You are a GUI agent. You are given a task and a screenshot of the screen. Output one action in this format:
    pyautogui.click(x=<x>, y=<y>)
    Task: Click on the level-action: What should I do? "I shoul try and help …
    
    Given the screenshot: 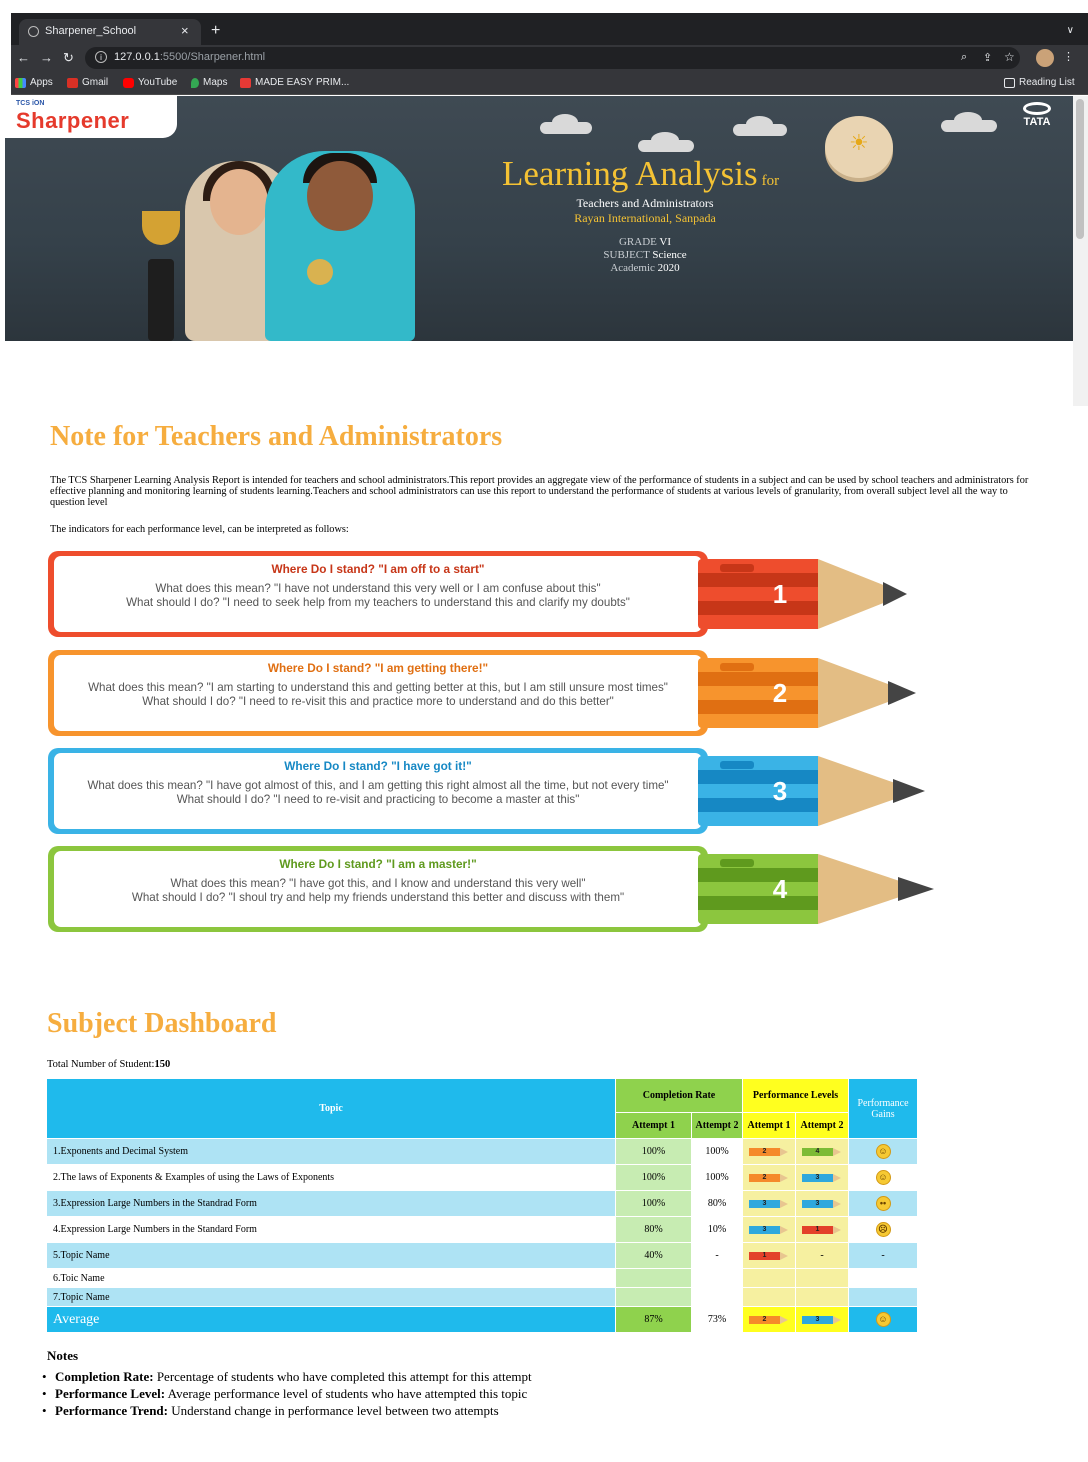 What is the action you would take?
    pyautogui.click(x=378, y=897)
    